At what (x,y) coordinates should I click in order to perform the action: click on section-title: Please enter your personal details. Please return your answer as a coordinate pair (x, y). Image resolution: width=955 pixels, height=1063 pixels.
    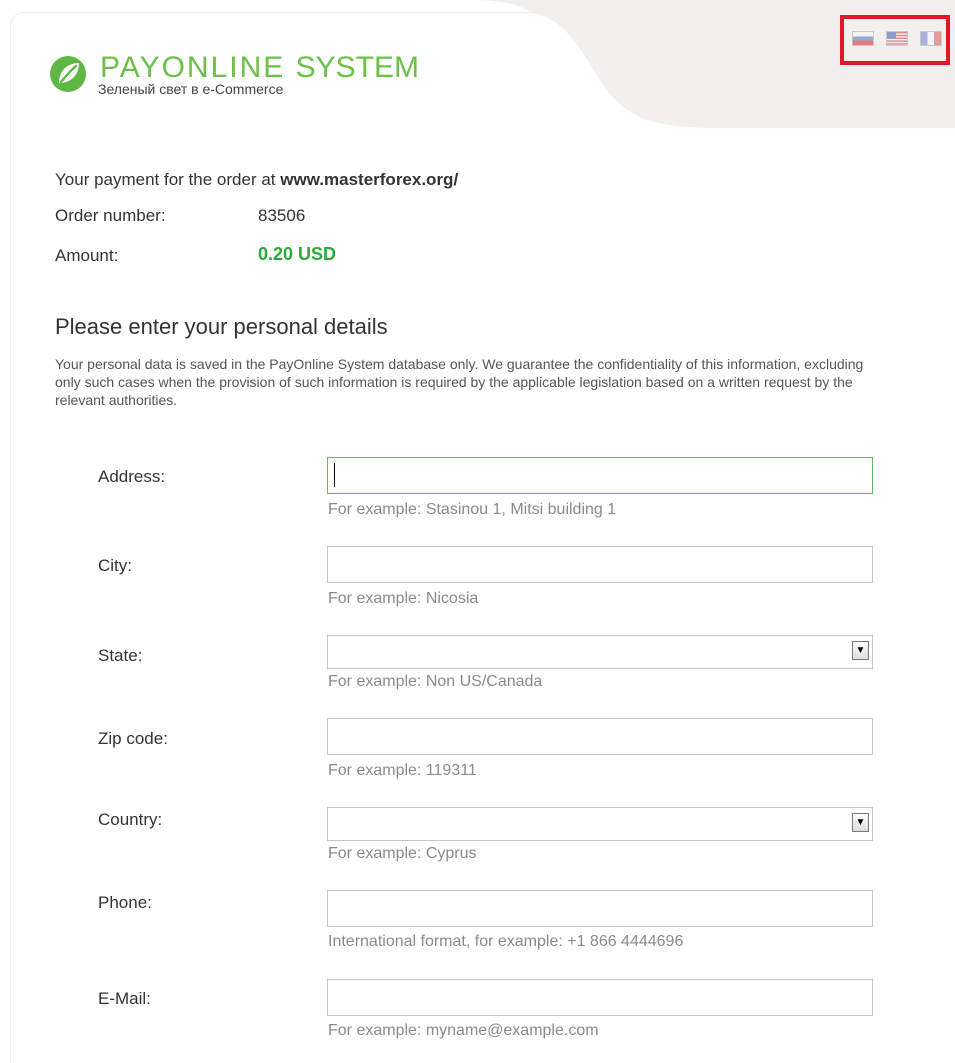
    Looking at the image, I should click on (221, 326).